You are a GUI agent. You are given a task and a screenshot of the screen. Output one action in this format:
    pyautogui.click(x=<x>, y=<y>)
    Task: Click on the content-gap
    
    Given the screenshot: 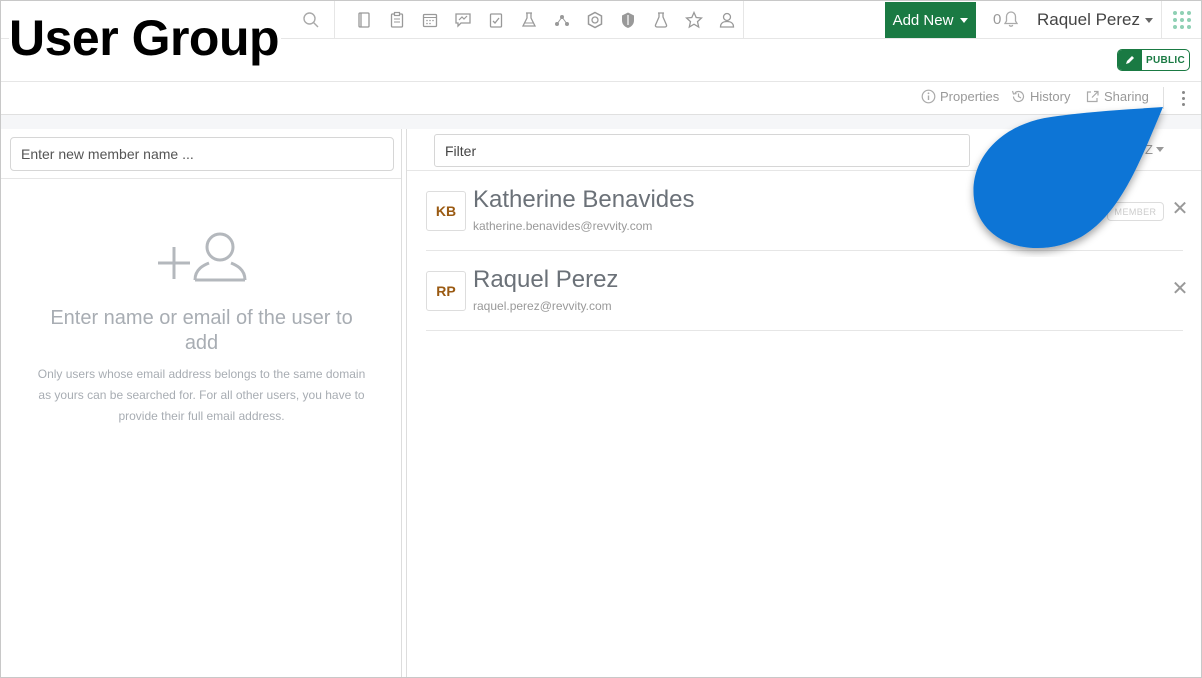 What is the action you would take?
    pyautogui.click(x=601, y=122)
    